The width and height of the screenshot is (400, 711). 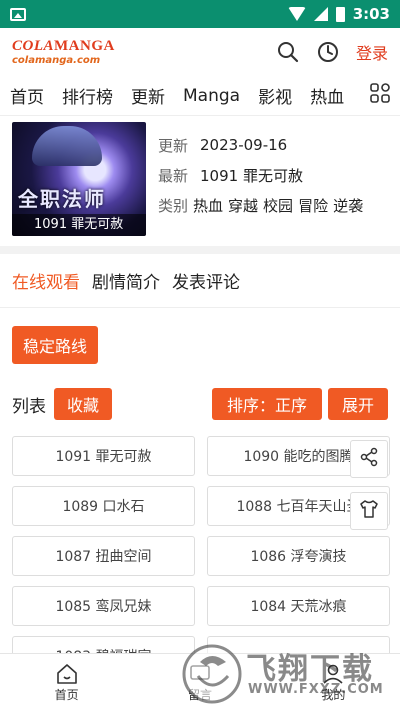 I want to click on chapter-list-toolbar: 列表 收藏 排序：正序 展开, so click(x=200, y=400).